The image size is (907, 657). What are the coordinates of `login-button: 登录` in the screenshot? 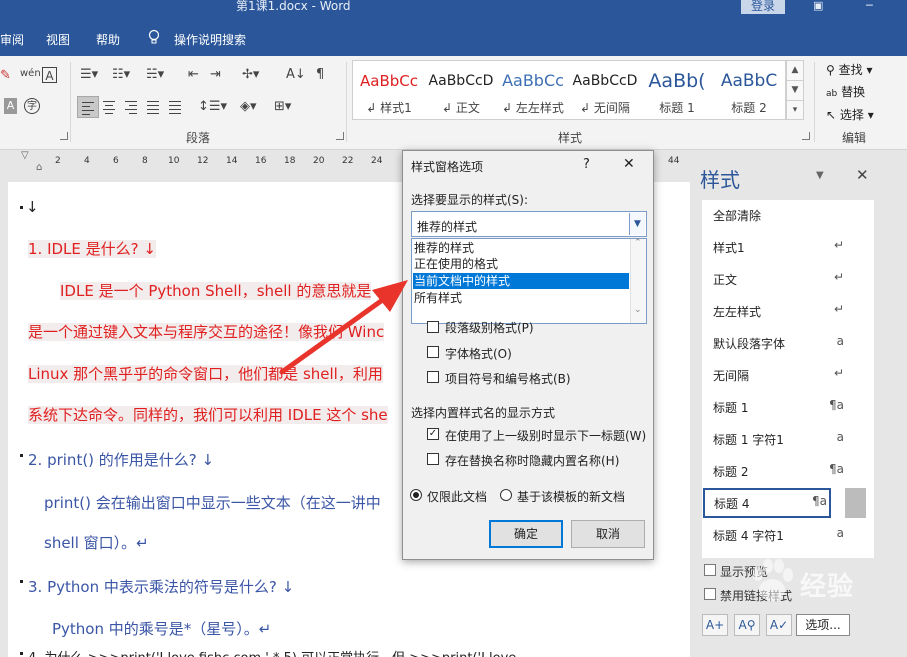 It's located at (763, 7).